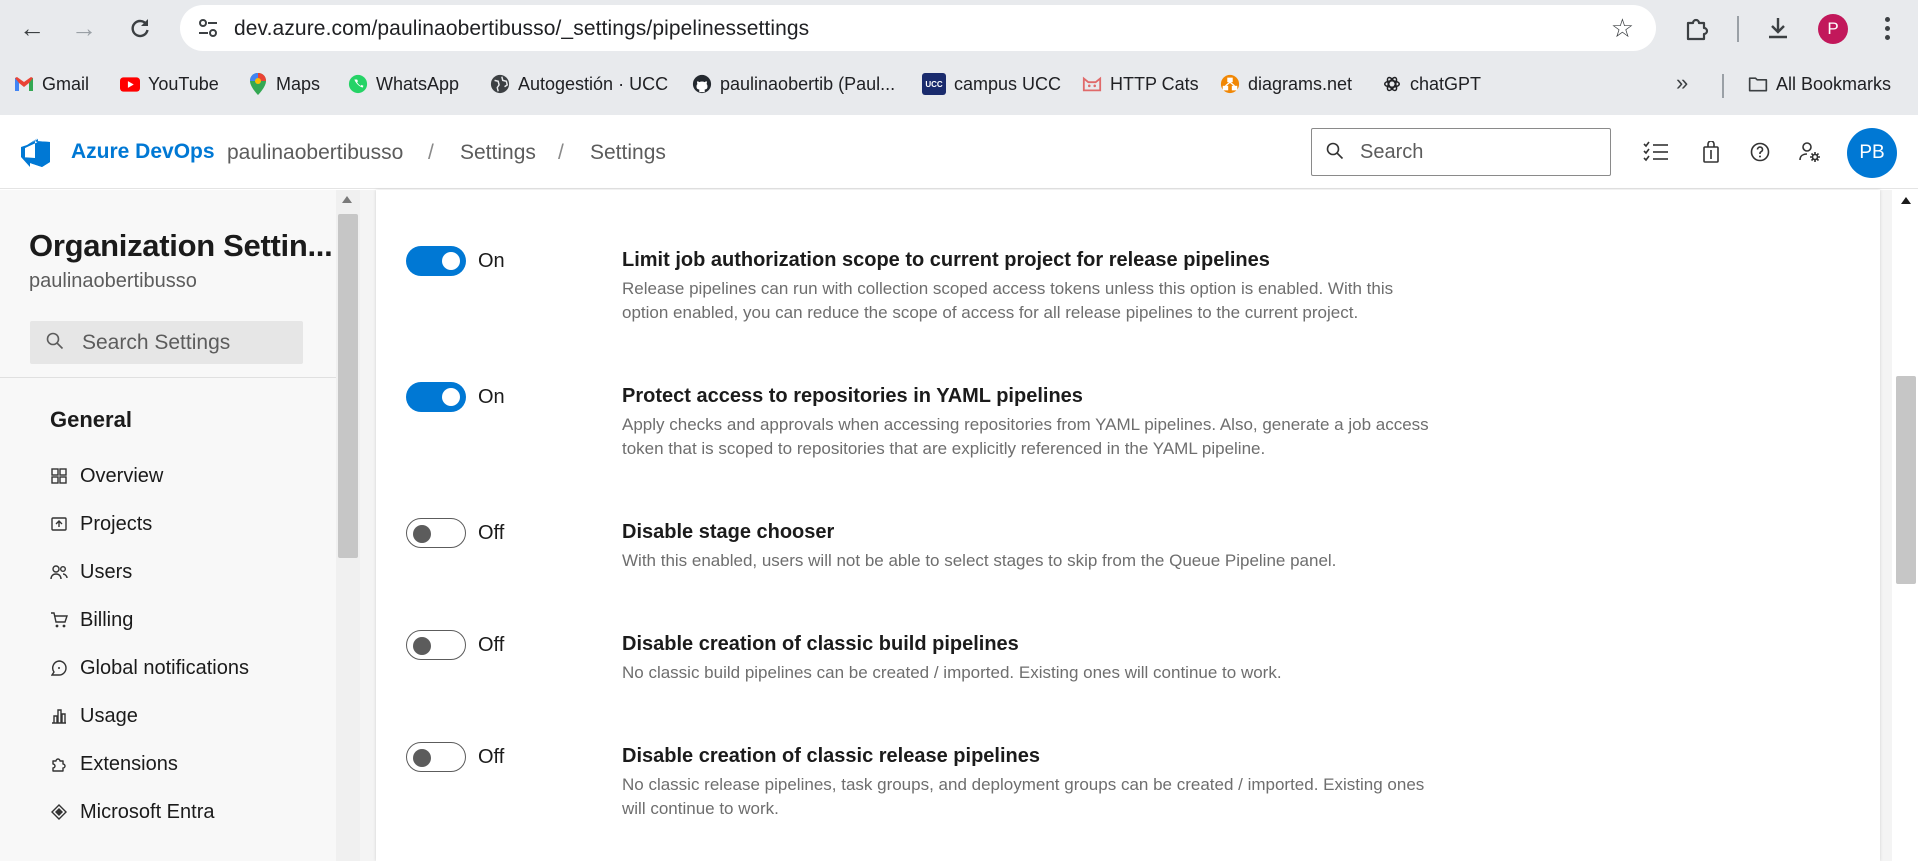 The height and width of the screenshot is (861, 1918). What do you see at coordinates (59, 524) in the screenshot?
I see `projects-icon` at bounding box center [59, 524].